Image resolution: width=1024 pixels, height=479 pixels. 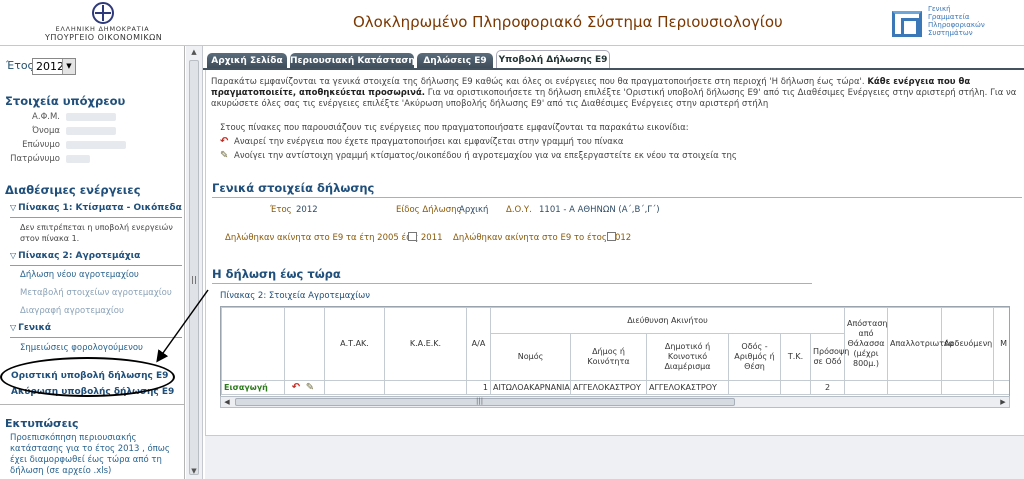 What do you see at coordinates (967, 387) in the screenshot?
I see `row-ardevomeni` at bounding box center [967, 387].